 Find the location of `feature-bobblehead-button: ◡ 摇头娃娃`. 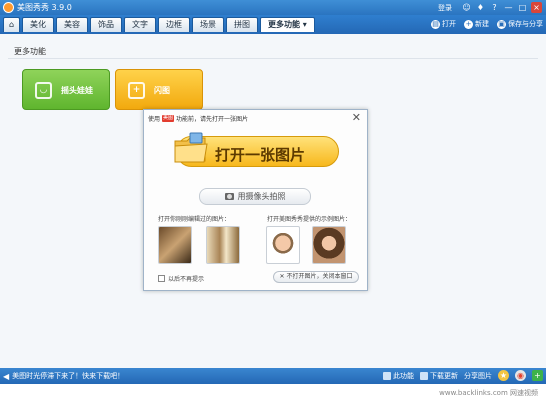

feature-bobblehead-button: ◡ 摇头娃娃 is located at coordinates (66, 89).